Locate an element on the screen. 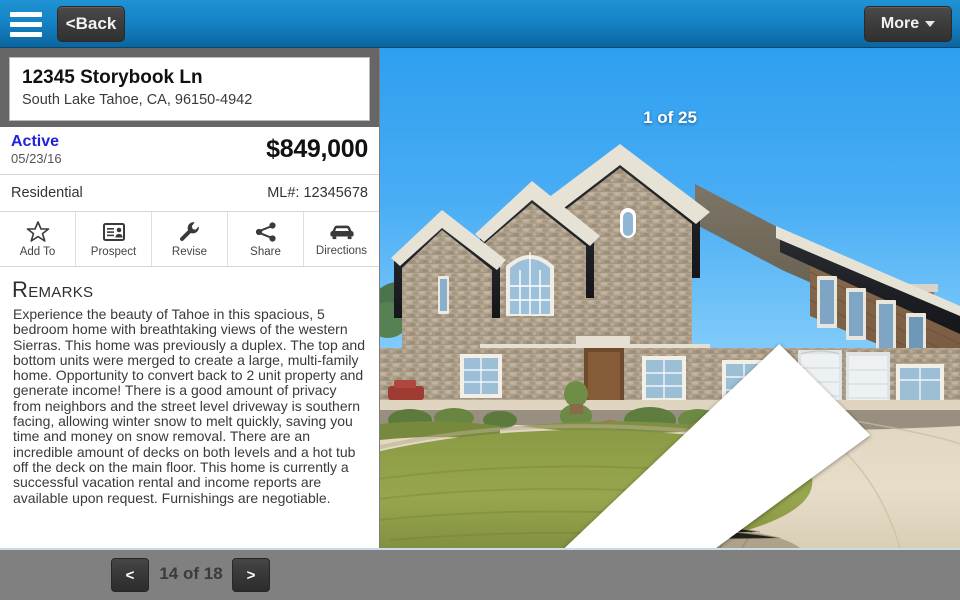 The height and width of the screenshot is (600, 960). car-icon is located at coordinates (342, 232).